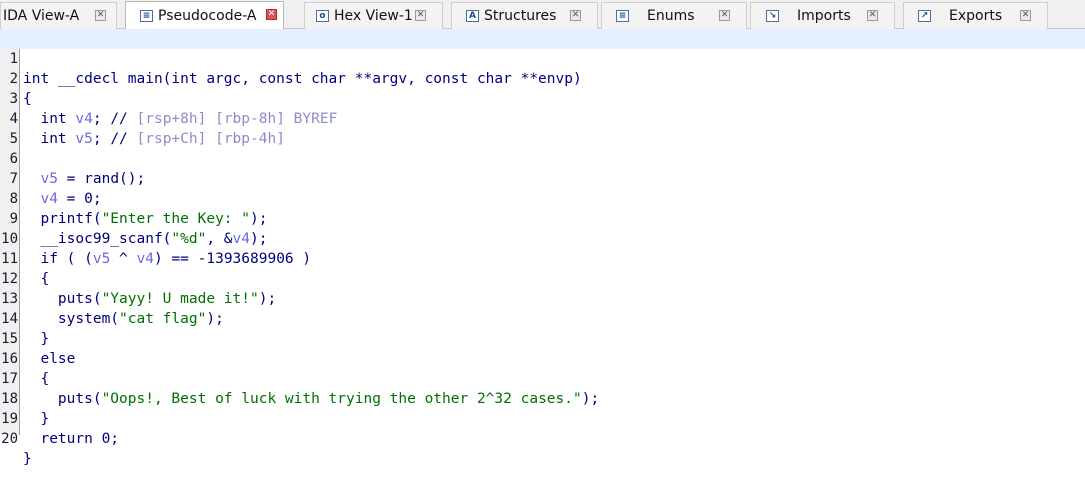 This screenshot has width=1085, height=489. I want to click on tab-pseudocode-a: ≡ Pseudocode-A ✕, so click(204, 15).